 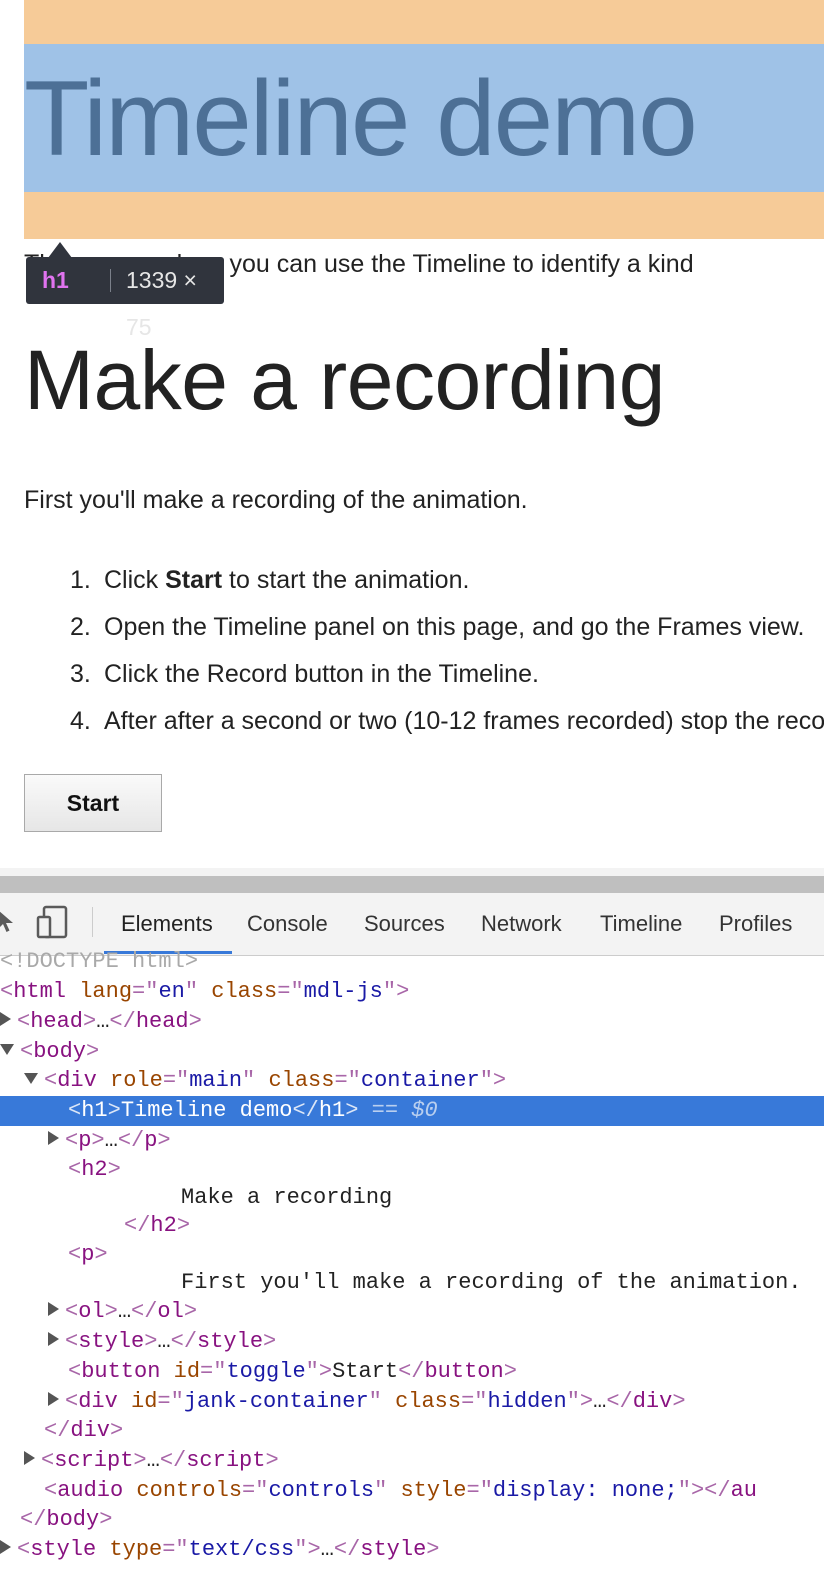 What do you see at coordinates (424, 1110) in the screenshot?
I see `marker-var: $0` at bounding box center [424, 1110].